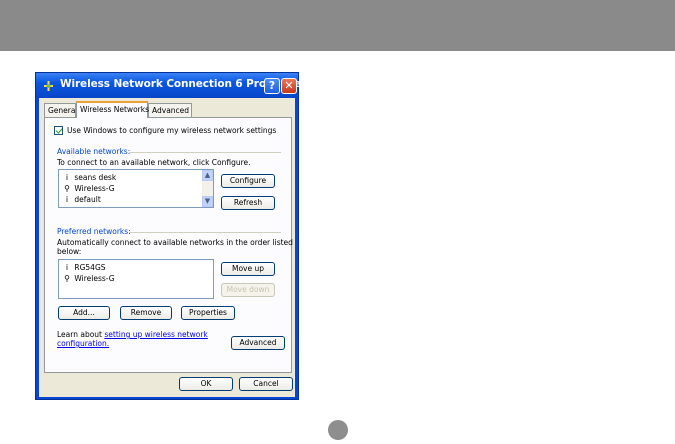 Image resolution: width=675 pixels, height=444 pixels. Describe the element at coordinates (207, 188) in the screenshot. I see `available-list-scrollbar: ▲ ▼` at that location.